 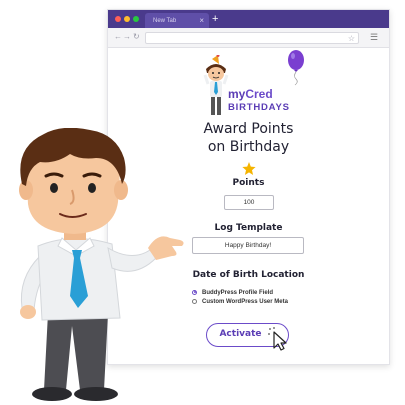 What do you see at coordinates (296, 68) in the screenshot?
I see `balloon-icon` at bounding box center [296, 68].